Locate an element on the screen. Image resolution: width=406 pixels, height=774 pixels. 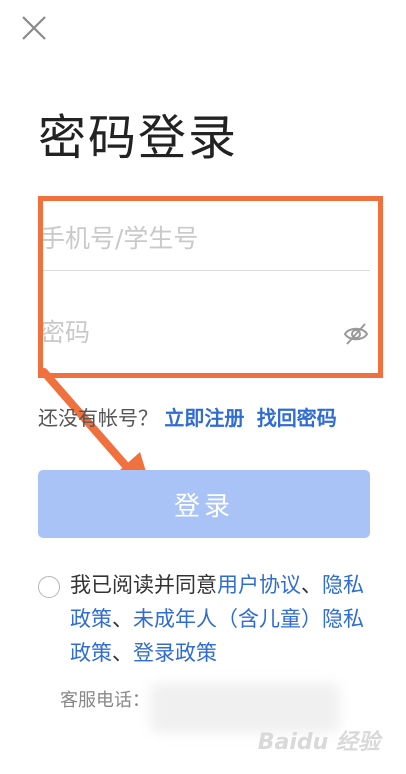
login-button: 登录 is located at coordinates (204, 504).